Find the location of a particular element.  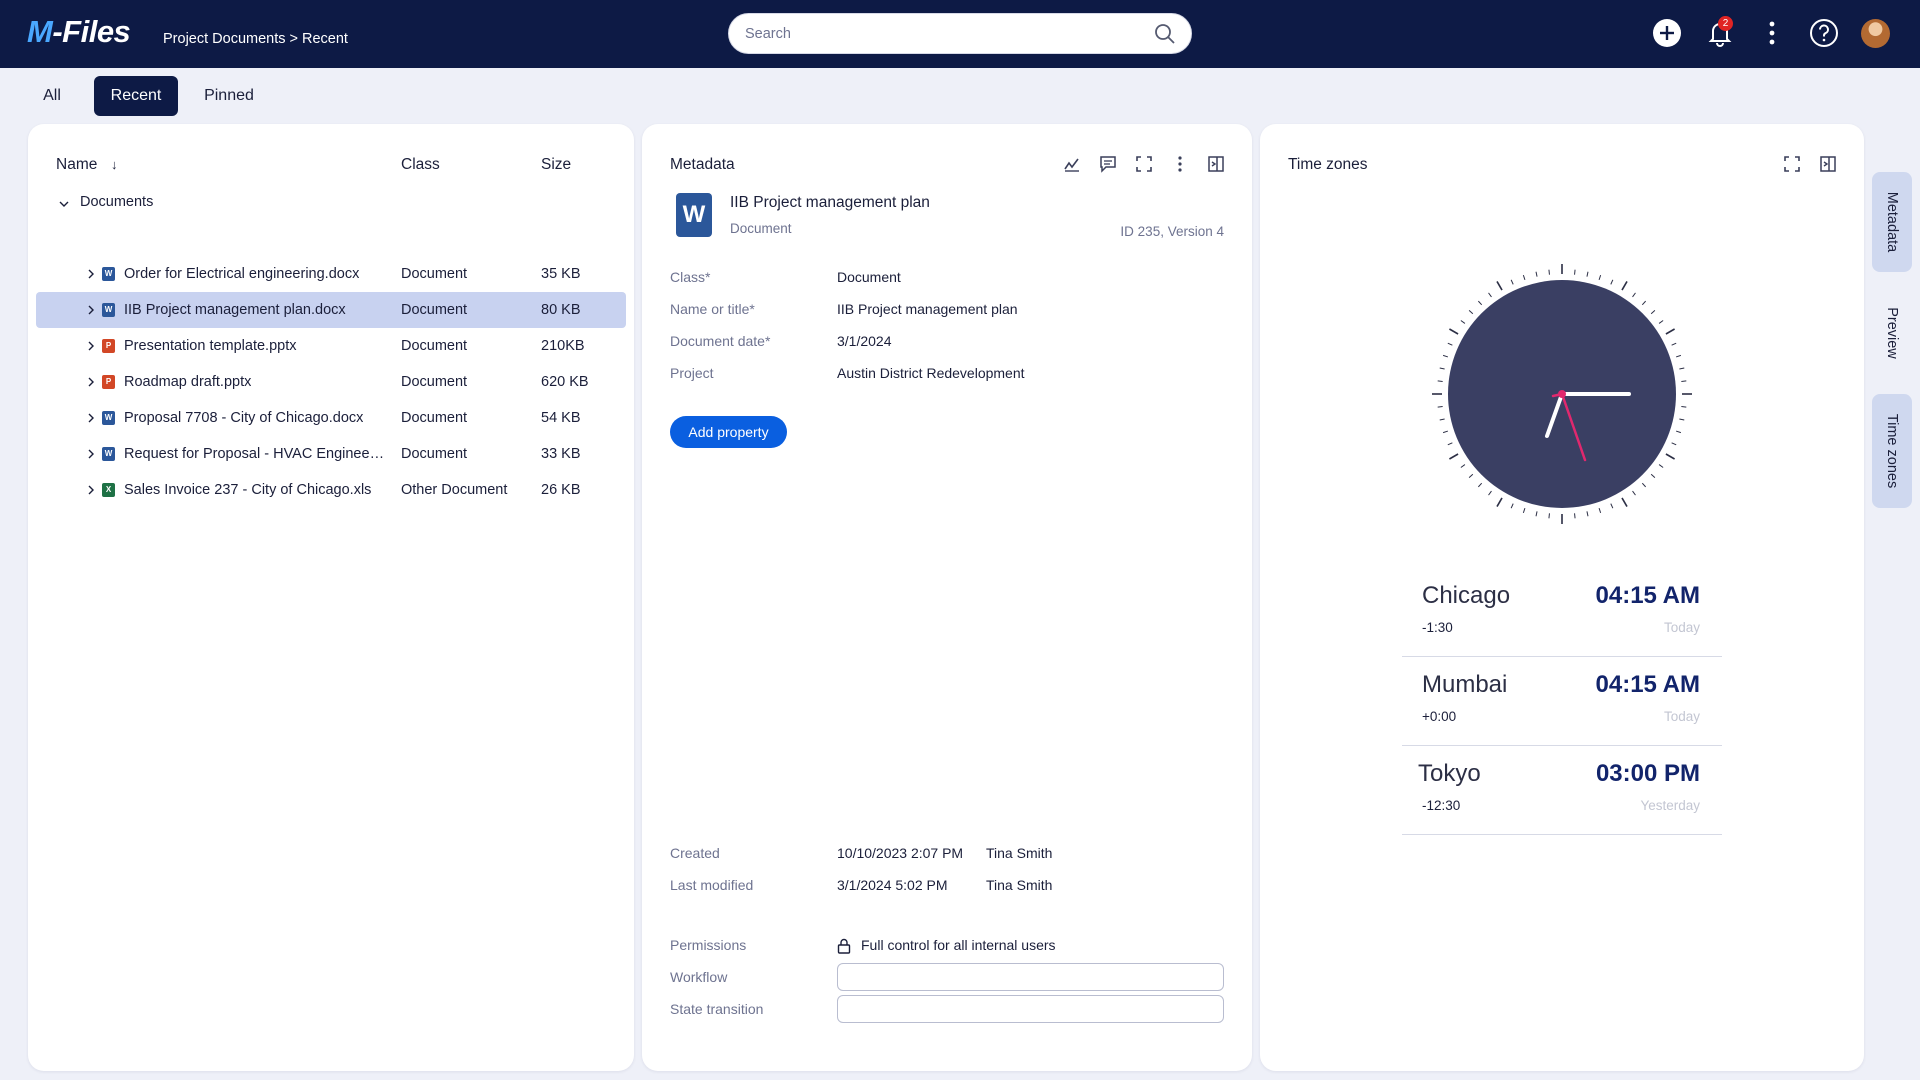

file-name: Sales Invoice 237 - City of Chicago.xls is located at coordinates (248, 490).